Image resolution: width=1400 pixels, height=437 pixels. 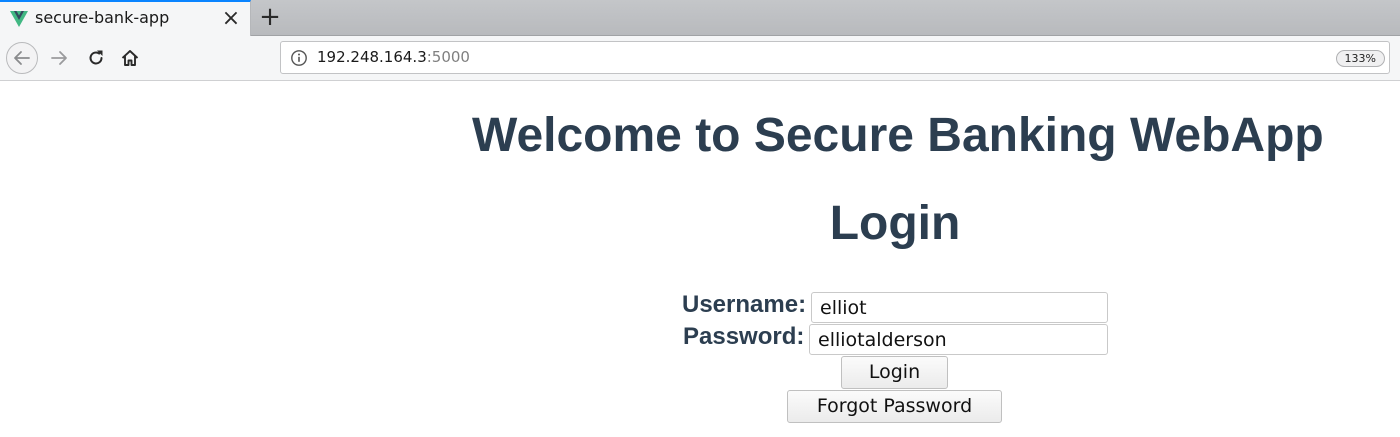 I want to click on tab-title: secure-bank-app, so click(x=102, y=17).